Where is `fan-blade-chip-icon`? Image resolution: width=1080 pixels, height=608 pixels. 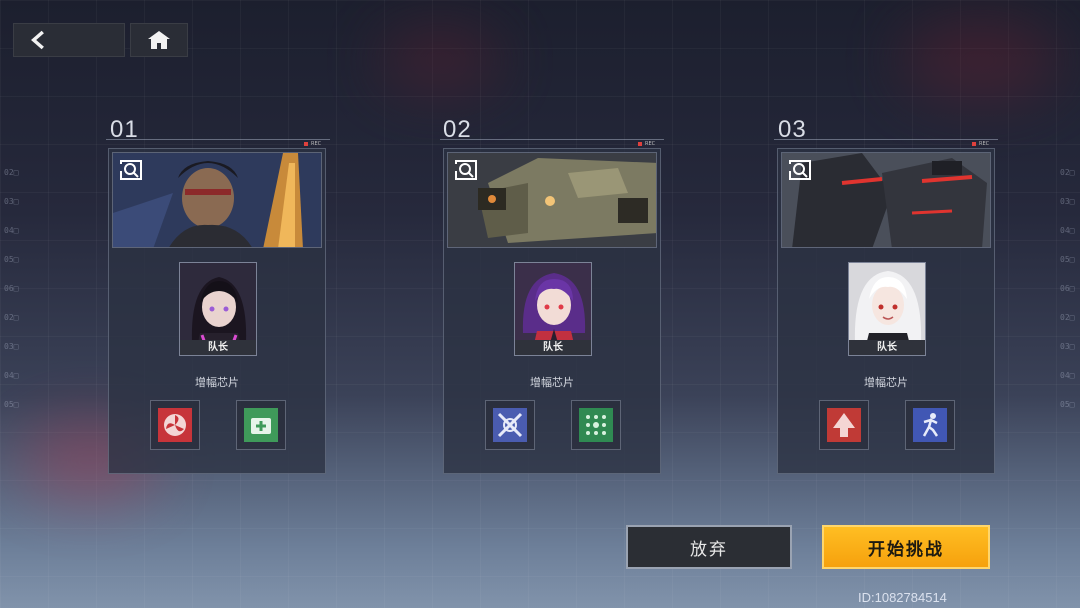
fan-blade-chip-icon is located at coordinates (175, 425).